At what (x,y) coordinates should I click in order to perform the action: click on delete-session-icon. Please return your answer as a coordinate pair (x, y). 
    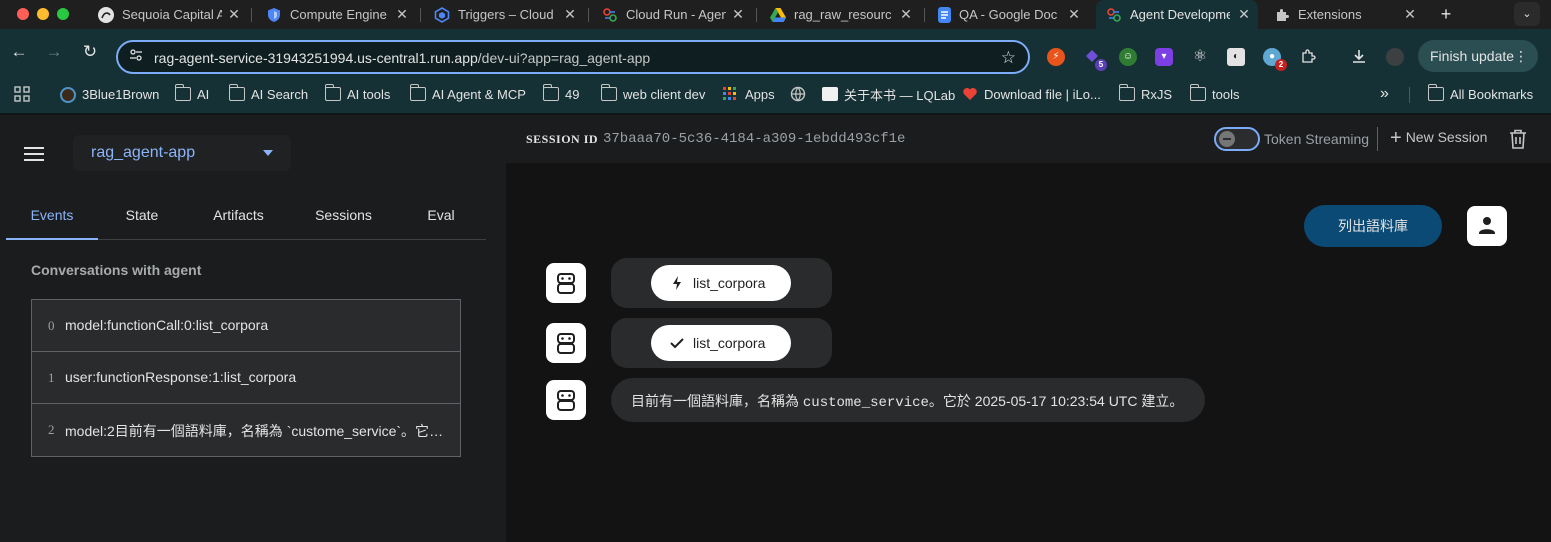
    Looking at the image, I should click on (1518, 139).